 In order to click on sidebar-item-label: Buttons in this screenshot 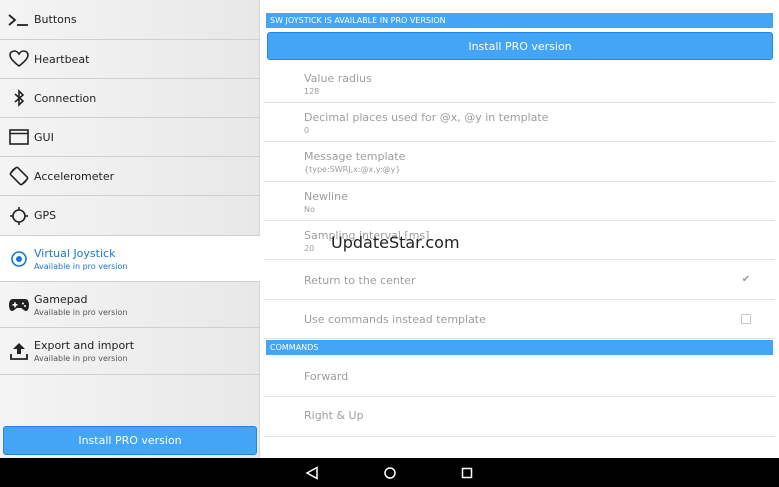, I will do `click(55, 19)`.